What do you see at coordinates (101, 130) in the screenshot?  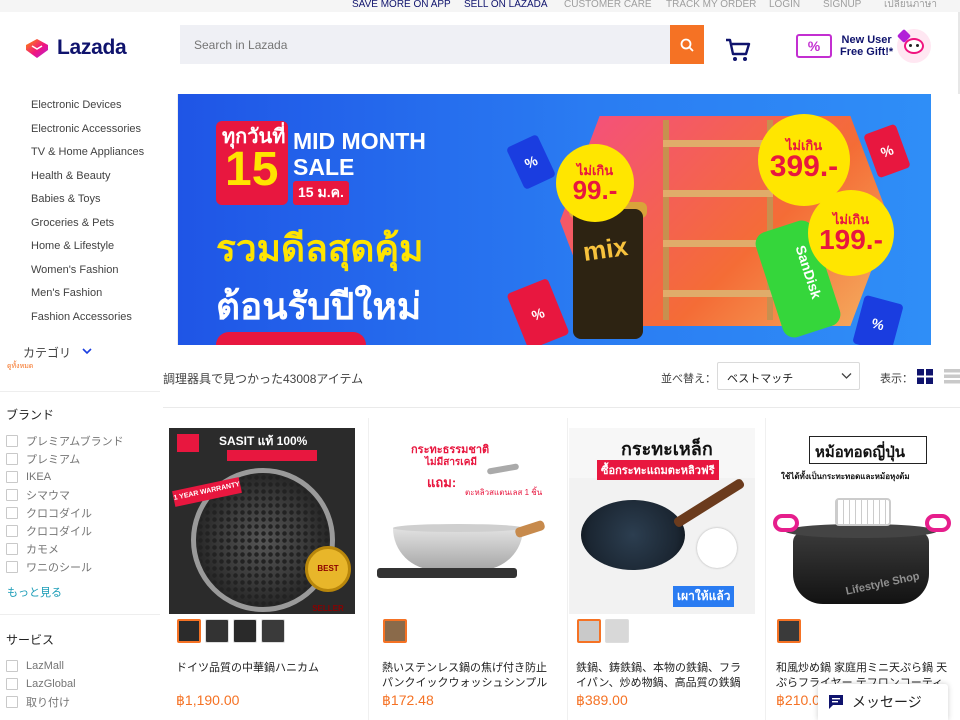 I see `category-electronic-accessories: Electronic Accessories` at bounding box center [101, 130].